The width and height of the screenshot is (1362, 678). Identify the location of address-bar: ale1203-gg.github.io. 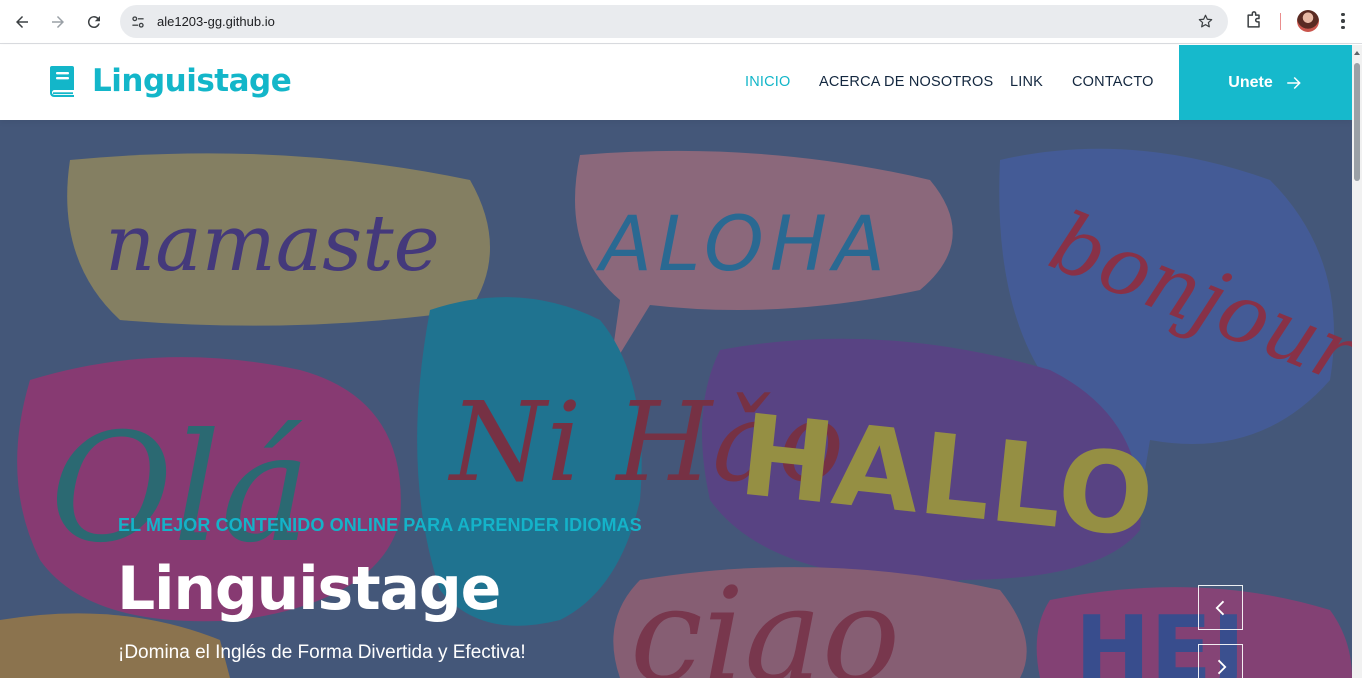
(674, 21).